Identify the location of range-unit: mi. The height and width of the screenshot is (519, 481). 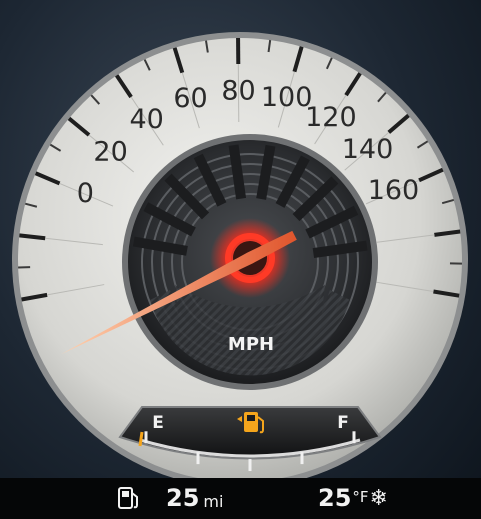
(213, 501).